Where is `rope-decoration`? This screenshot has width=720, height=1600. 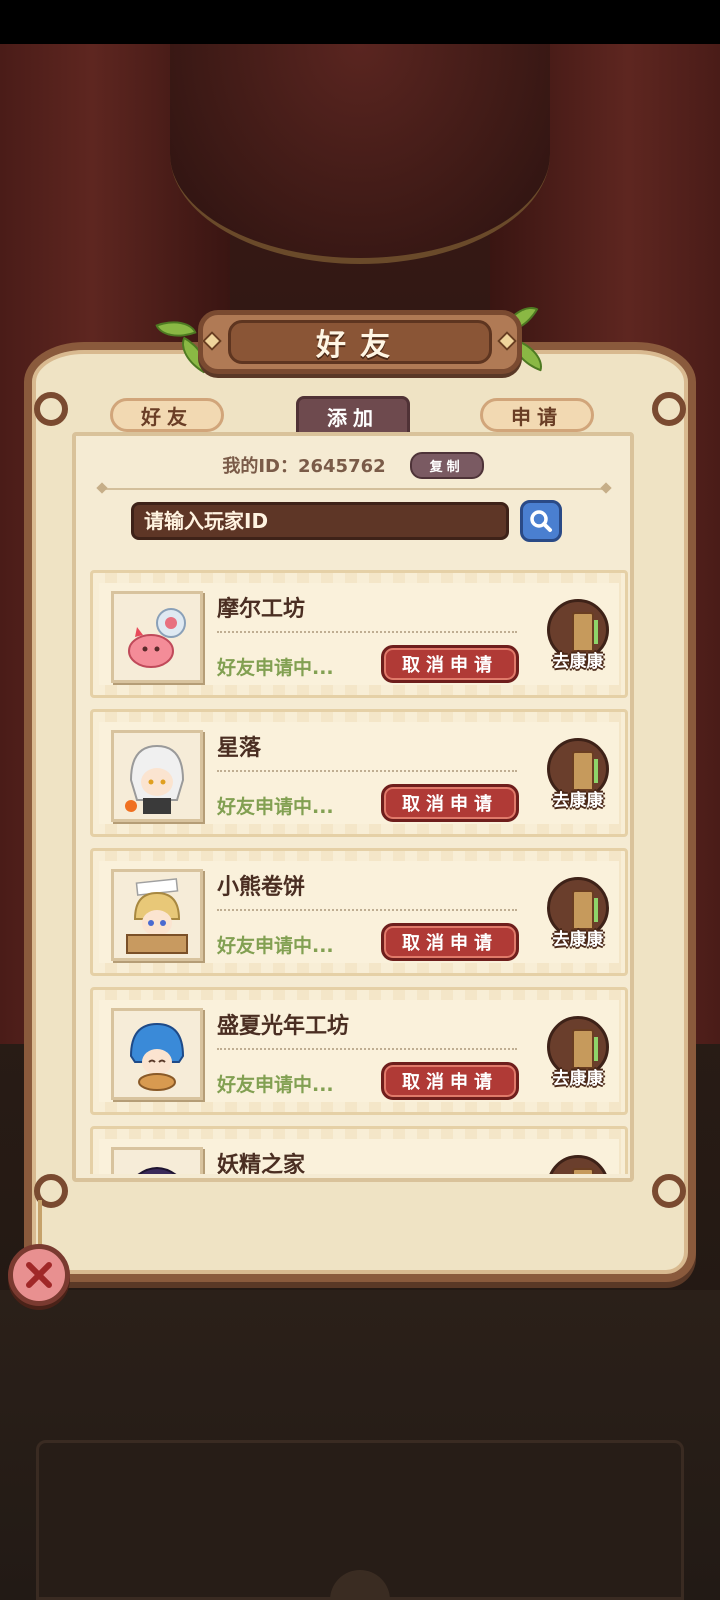 rope-decoration is located at coordinates (40, 1223).